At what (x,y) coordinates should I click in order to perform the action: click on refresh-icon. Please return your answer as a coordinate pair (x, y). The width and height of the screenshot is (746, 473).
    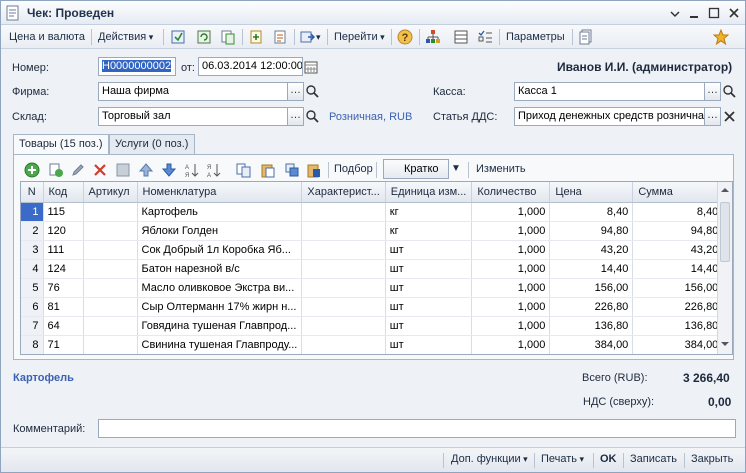
    Looking at the image, I should click on (204, 37).